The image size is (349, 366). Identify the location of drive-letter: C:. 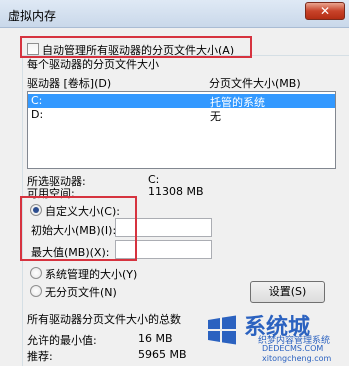
(37, 100).